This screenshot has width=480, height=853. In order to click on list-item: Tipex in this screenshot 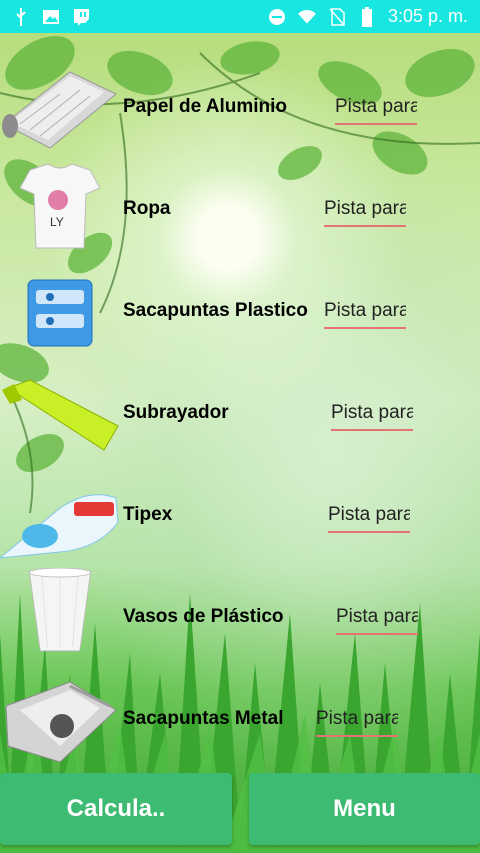, I will do `click(240, 517)`.